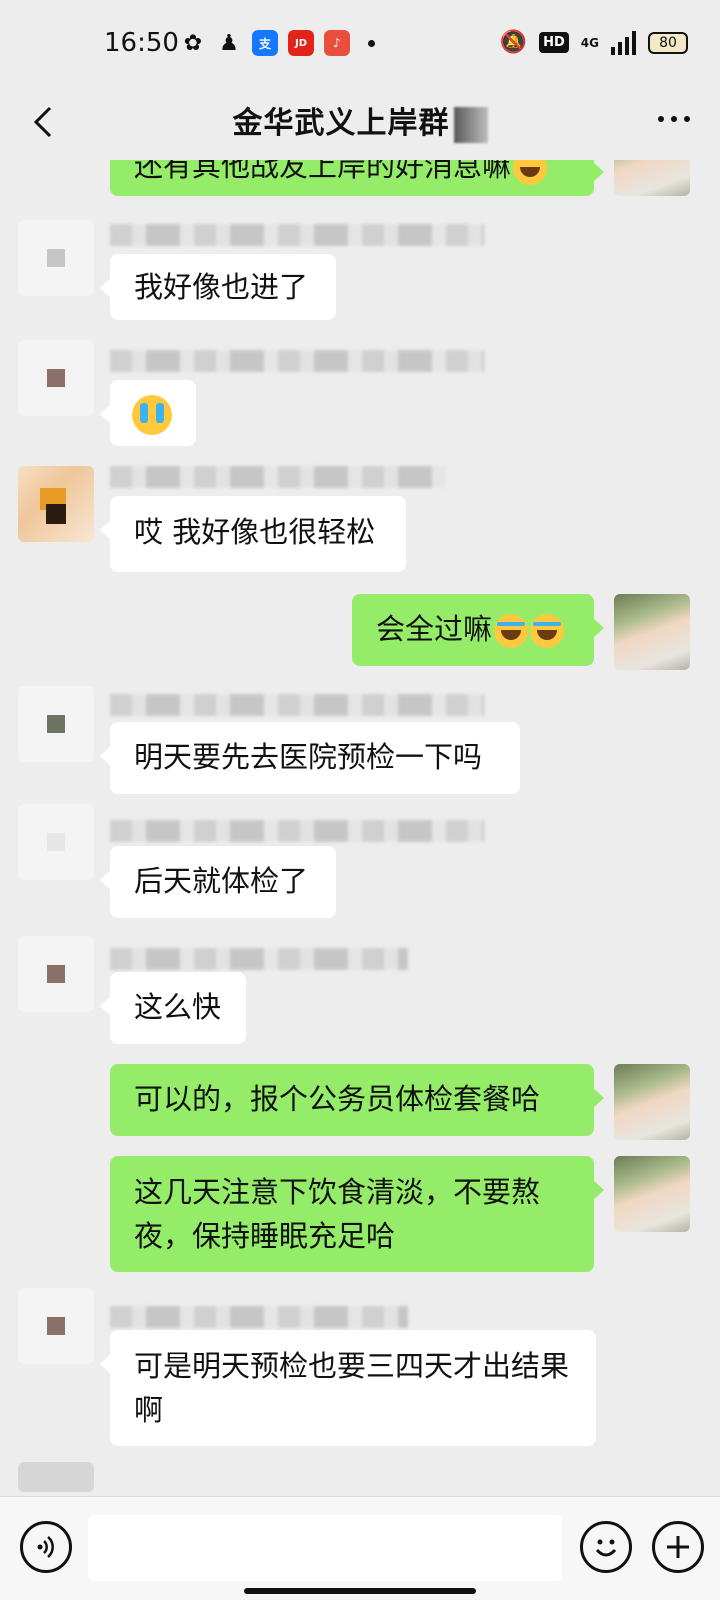 Image resolution: width=720 pixels, height=1600 pixels. What do you see at coordinates (513, 42) in the screenshot?
I see `mute-icon: 🔕` at bounding box center [513, 42].